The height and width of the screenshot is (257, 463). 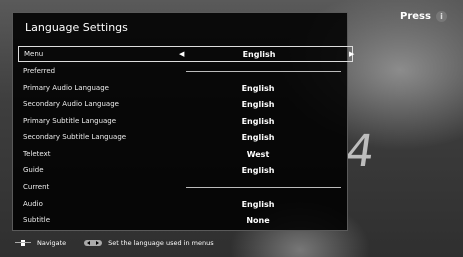 I want to click on list-item: Primary Subtitle Language English, so click(x=185, y=121).